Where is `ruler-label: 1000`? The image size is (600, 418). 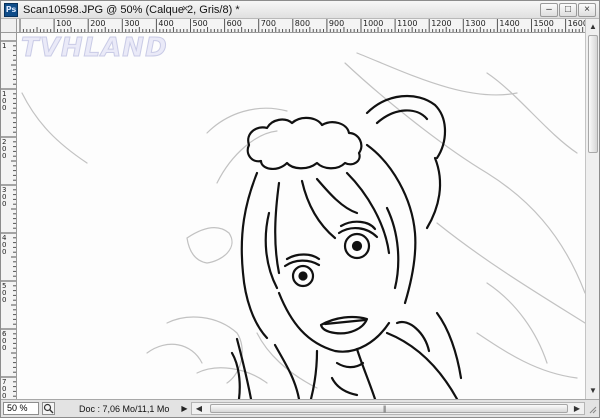 ruler-label: 1000 is located at coordinates (373, 23).